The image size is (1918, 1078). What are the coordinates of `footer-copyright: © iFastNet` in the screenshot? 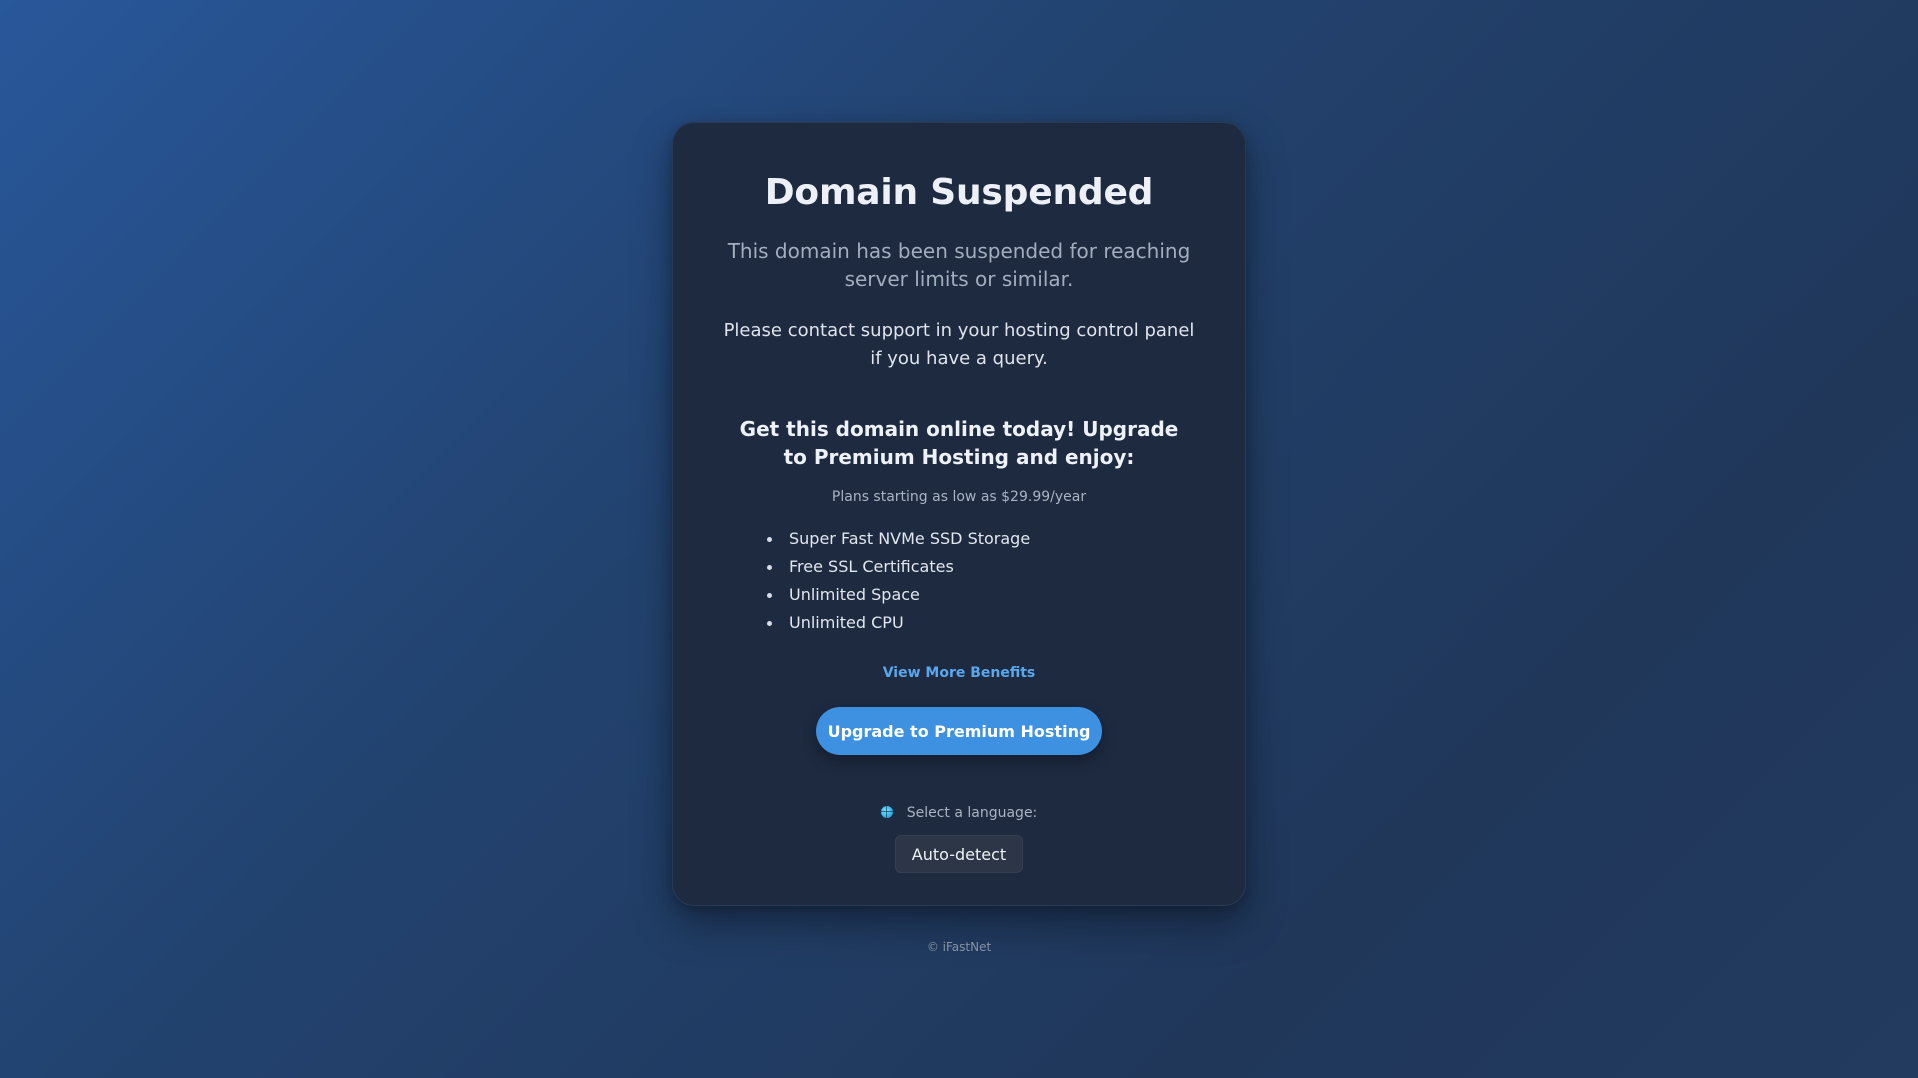 It's located at (959, 947).